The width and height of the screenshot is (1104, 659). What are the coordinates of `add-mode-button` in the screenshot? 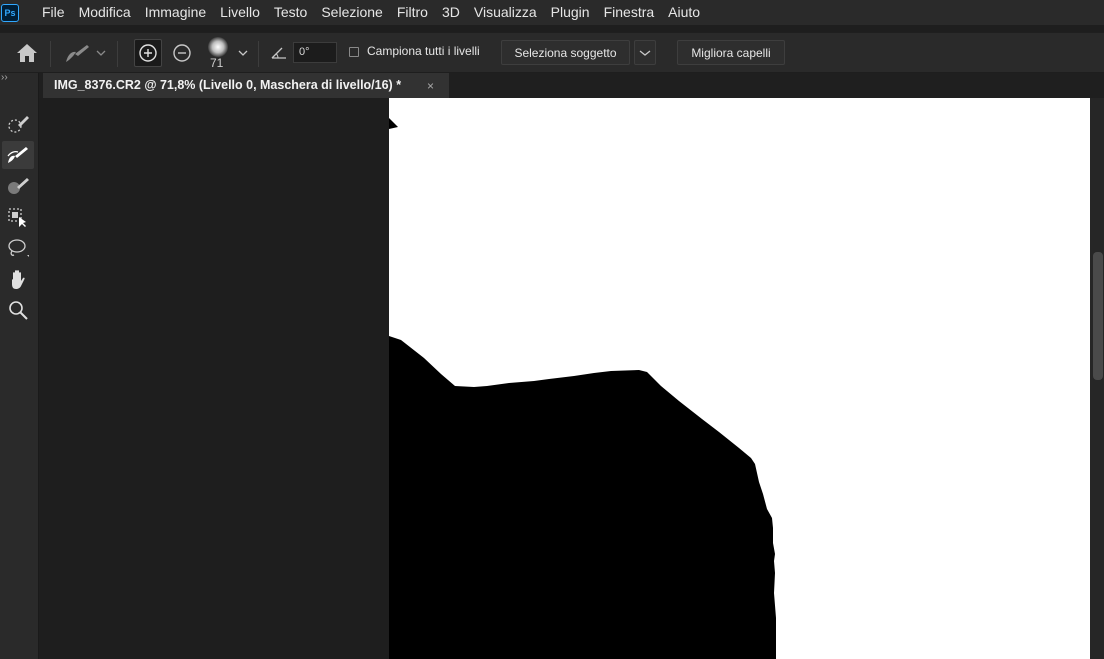 It's located at (148, 53).